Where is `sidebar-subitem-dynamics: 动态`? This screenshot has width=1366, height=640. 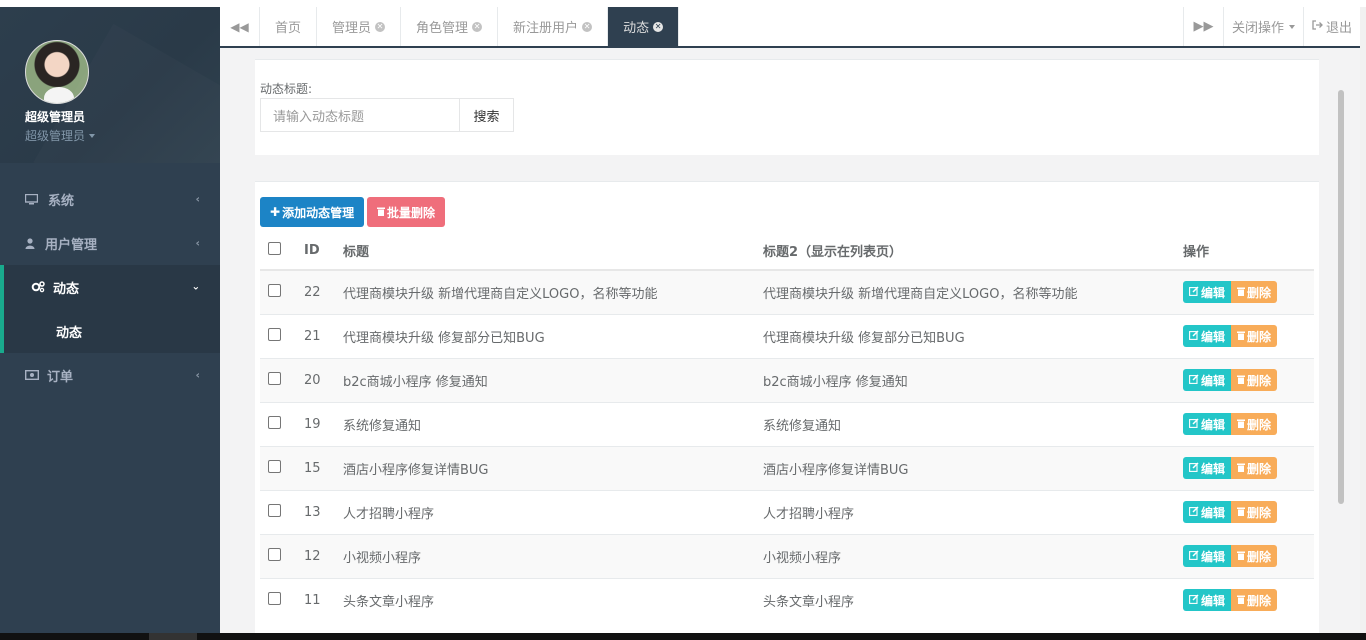
sidebar-subitem-dynamics: 动态 is located at coordinates (110, 331).